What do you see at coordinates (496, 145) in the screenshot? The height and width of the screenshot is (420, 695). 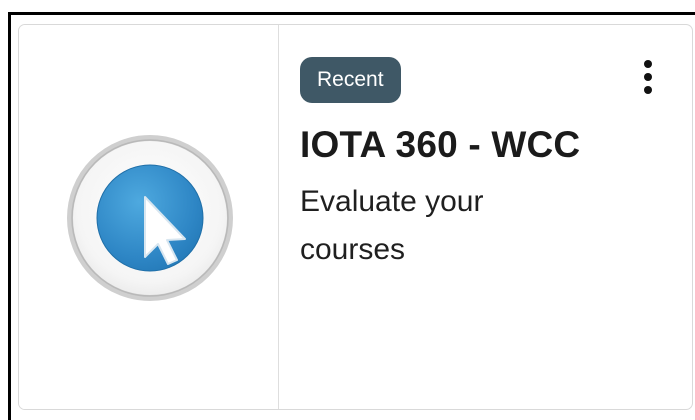 I see `card-title: IOTA 360 - WCC` at bounding box center [496, 145].